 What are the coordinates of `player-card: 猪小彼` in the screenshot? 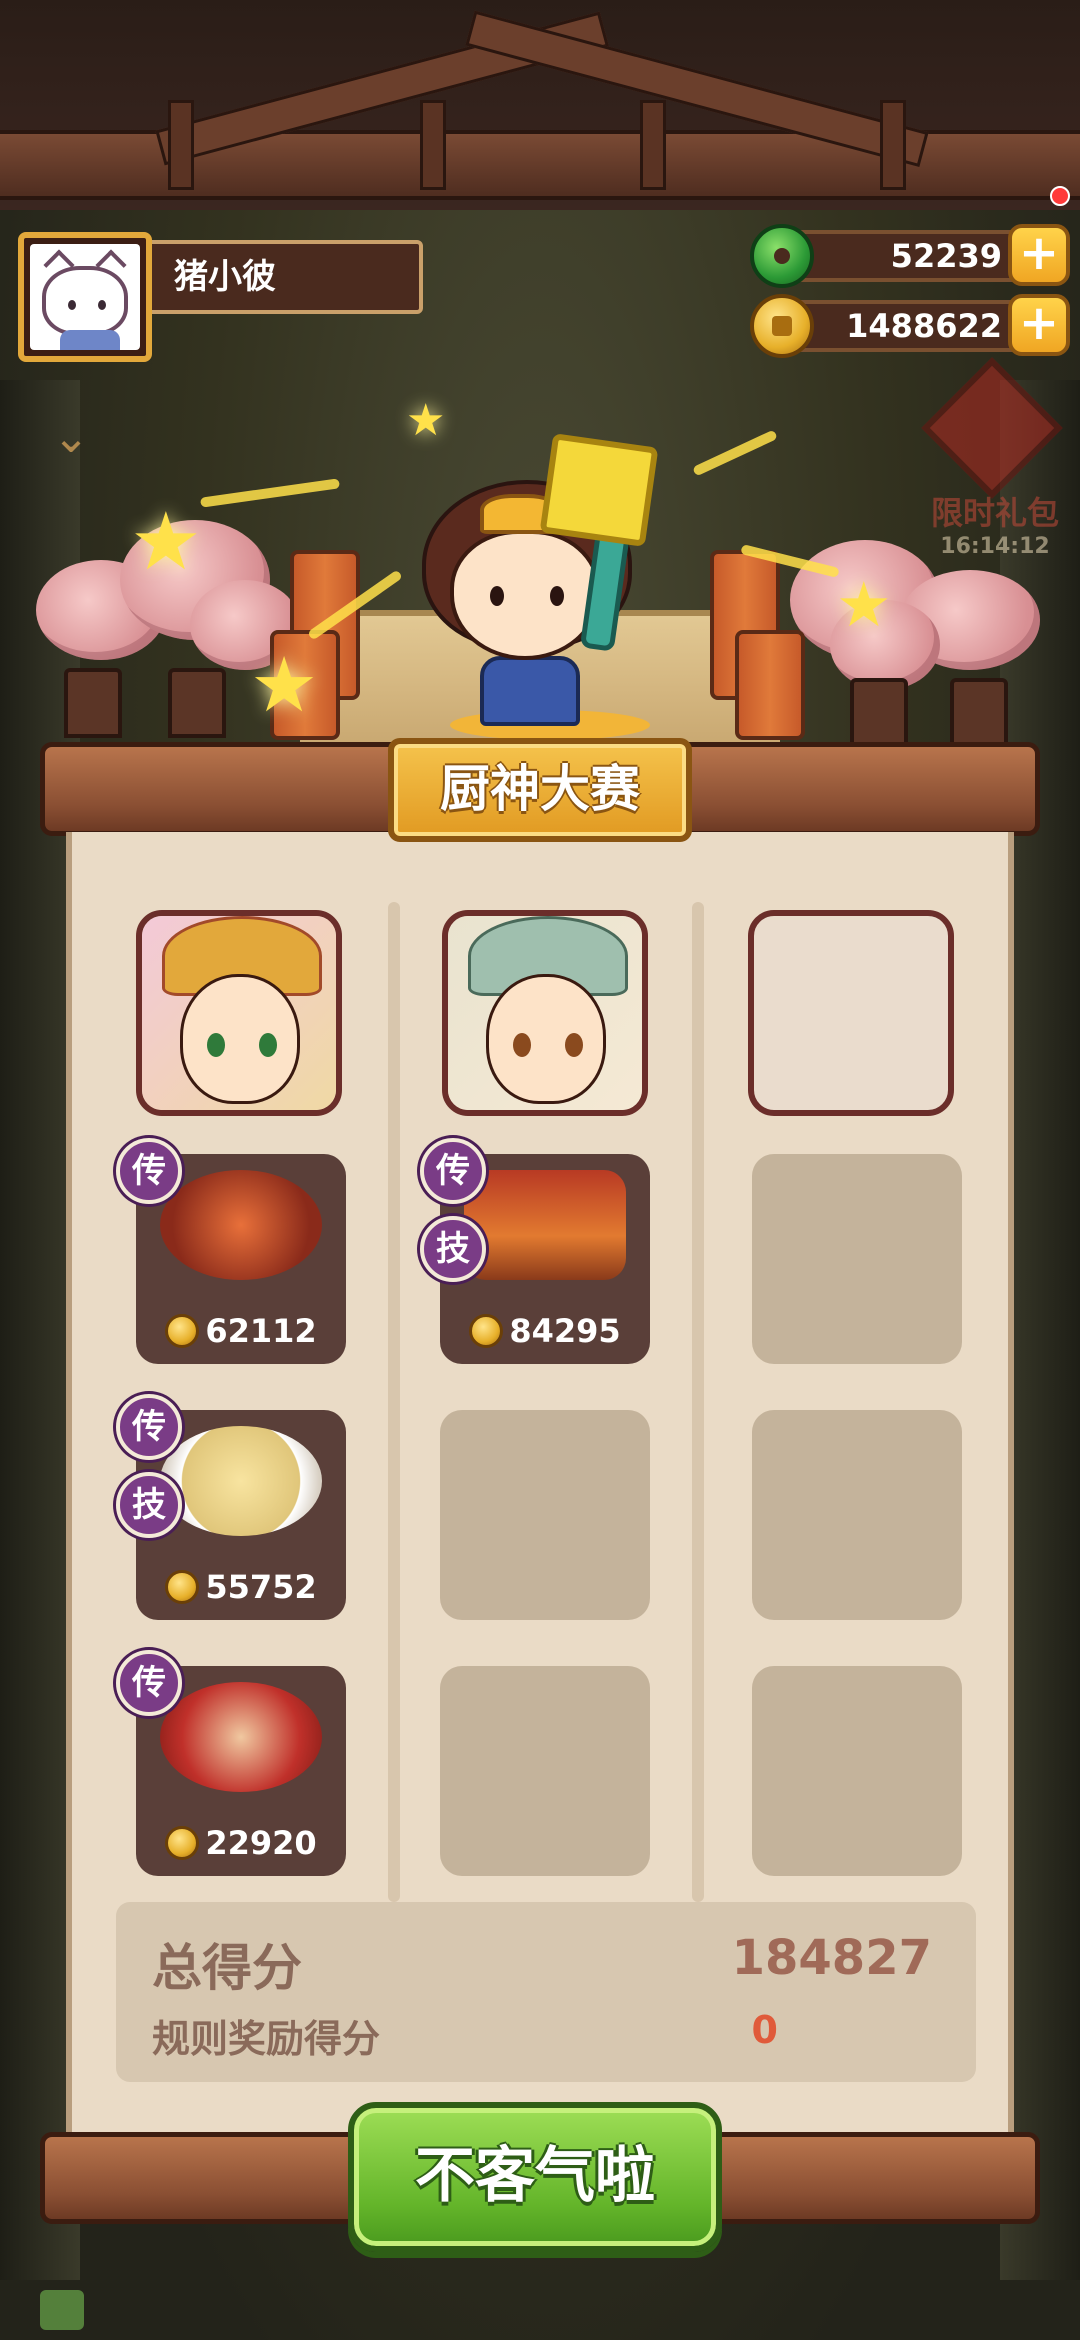 It's located at (220, 297).